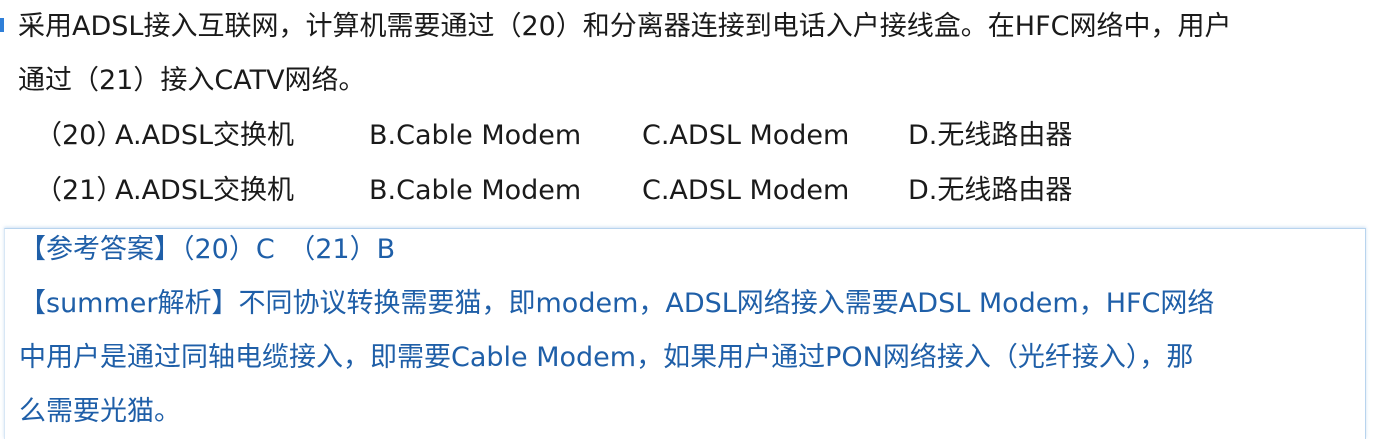 This screenshot has height=439, width=1379. What do you see at coordinates (207, 249) in the screenshot?
I see `reference-answer: 【参考答案】（20）C （21）B` at bounding box center [207, 249].